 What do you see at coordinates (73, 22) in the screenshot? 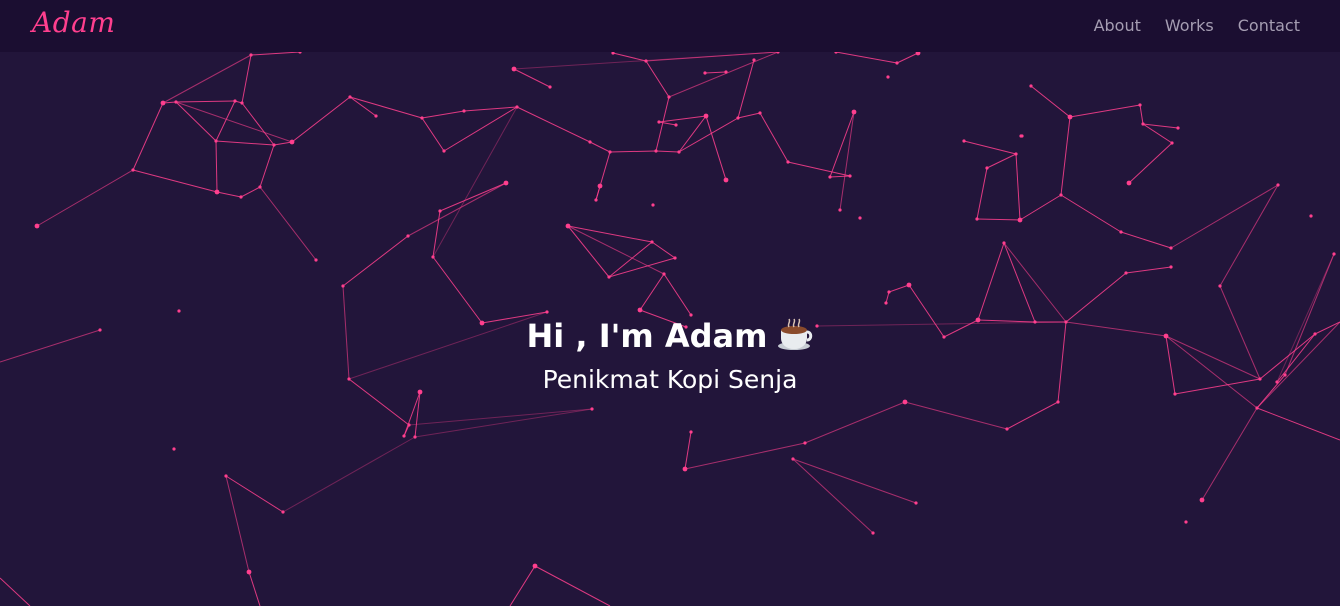
I see `brand-logo: Adam` at bounding box center [73, 22].